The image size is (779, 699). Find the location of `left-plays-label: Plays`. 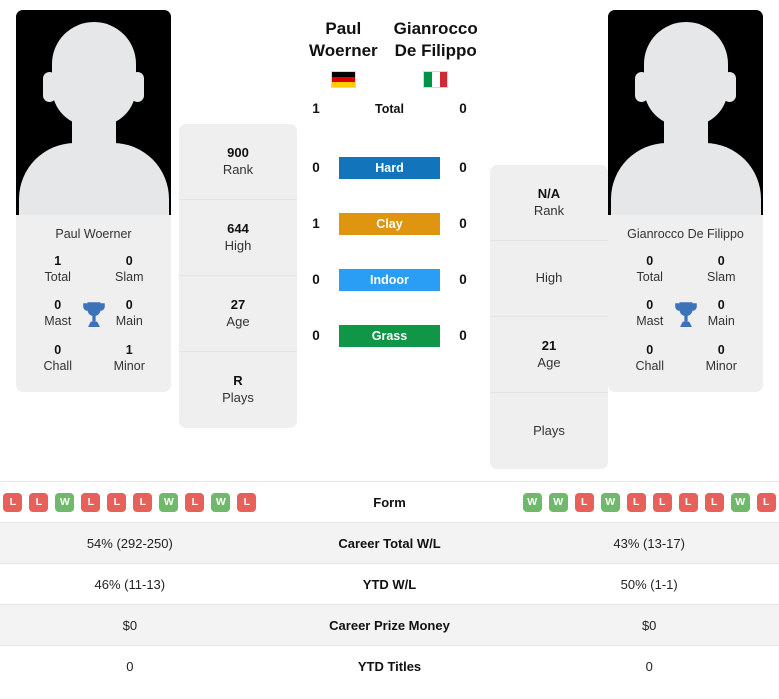

left-plays-label: Plays is located at coordinates (238, 397).